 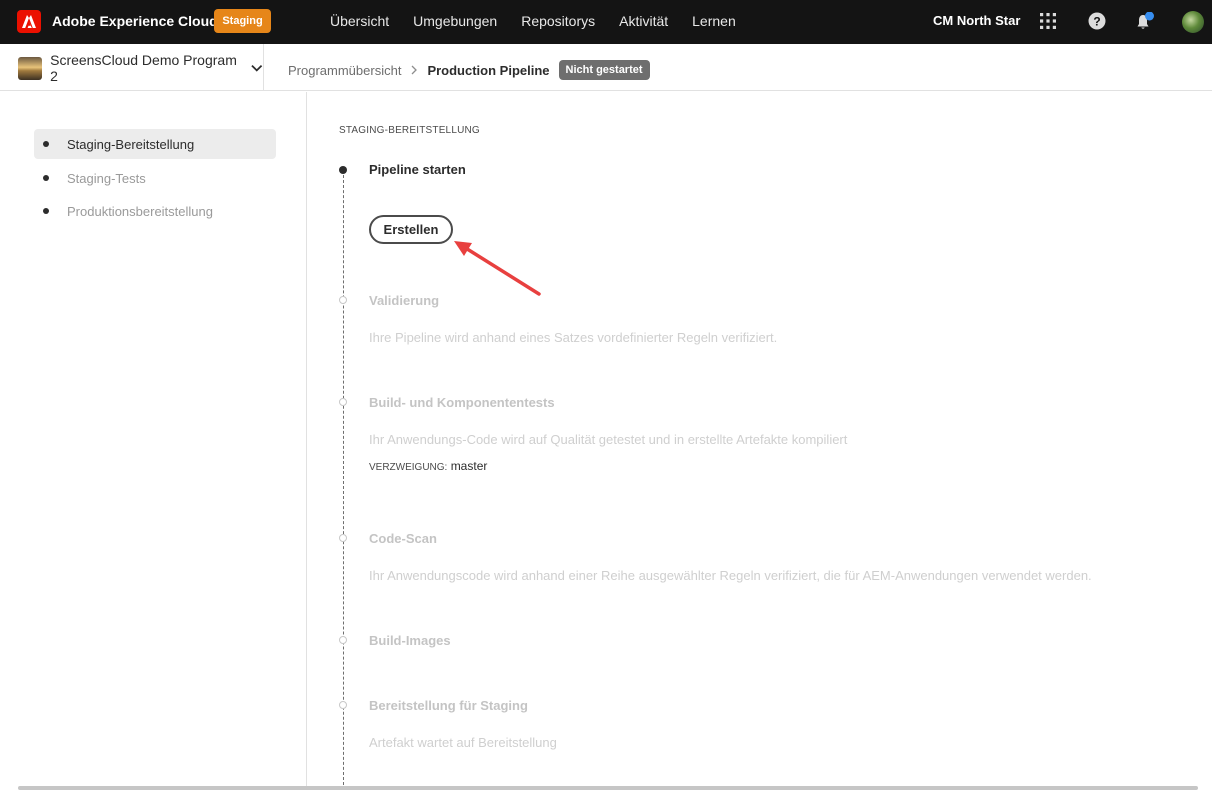 What do you see at coordinates (155, 178) in the screenshot?
I see `sidebar-item-staging-tests: Staging-Tests` at bounding box center [155, 178].